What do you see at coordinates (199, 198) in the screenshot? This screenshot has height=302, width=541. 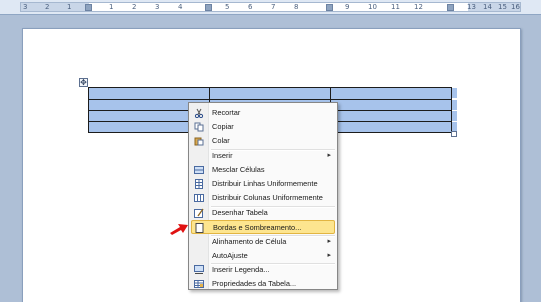 I see `distribute-columns-icon` at bounding box center [199, 198].